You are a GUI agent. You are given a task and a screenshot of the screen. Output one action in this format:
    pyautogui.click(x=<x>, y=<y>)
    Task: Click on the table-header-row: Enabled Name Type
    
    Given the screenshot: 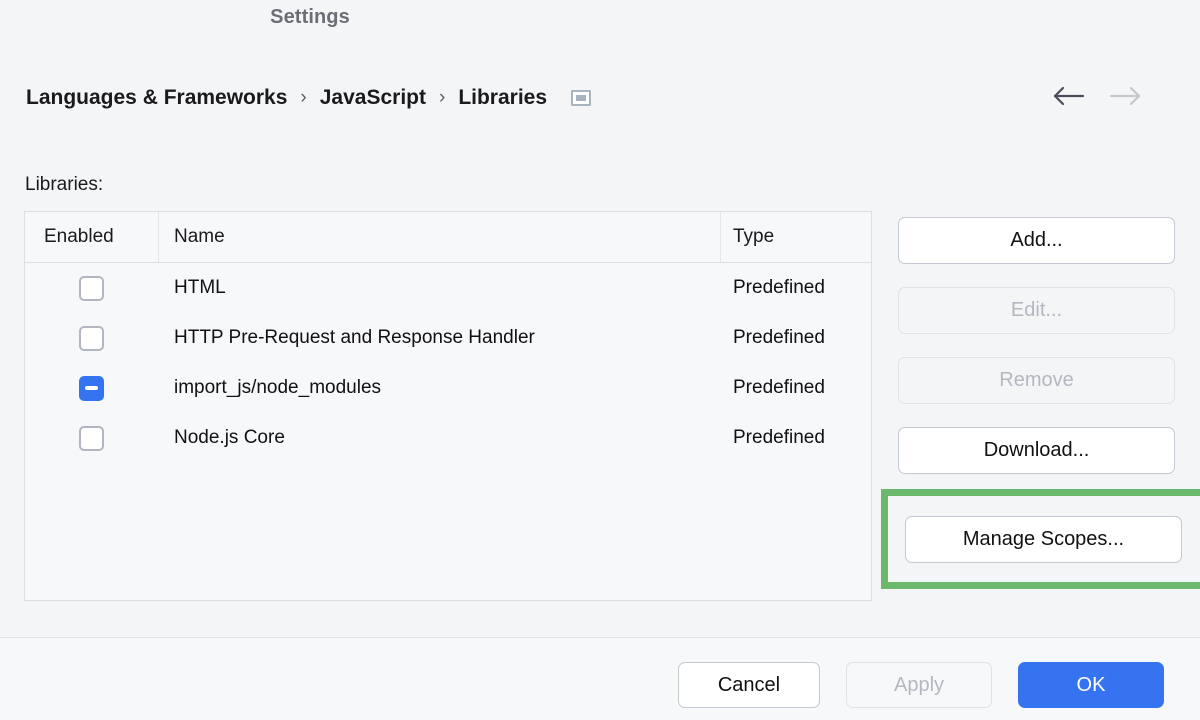 What is the action you would take?
    pyautogui.click(x=448, y=237)
    